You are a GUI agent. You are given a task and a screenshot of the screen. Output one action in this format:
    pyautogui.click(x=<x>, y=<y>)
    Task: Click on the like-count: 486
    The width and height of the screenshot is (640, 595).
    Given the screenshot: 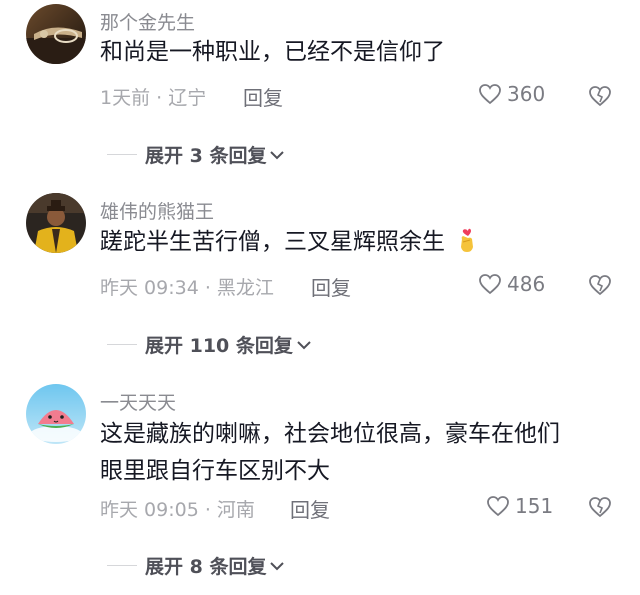 What is the action you would take?
    pyautogui.click(x=526, y=284)
    